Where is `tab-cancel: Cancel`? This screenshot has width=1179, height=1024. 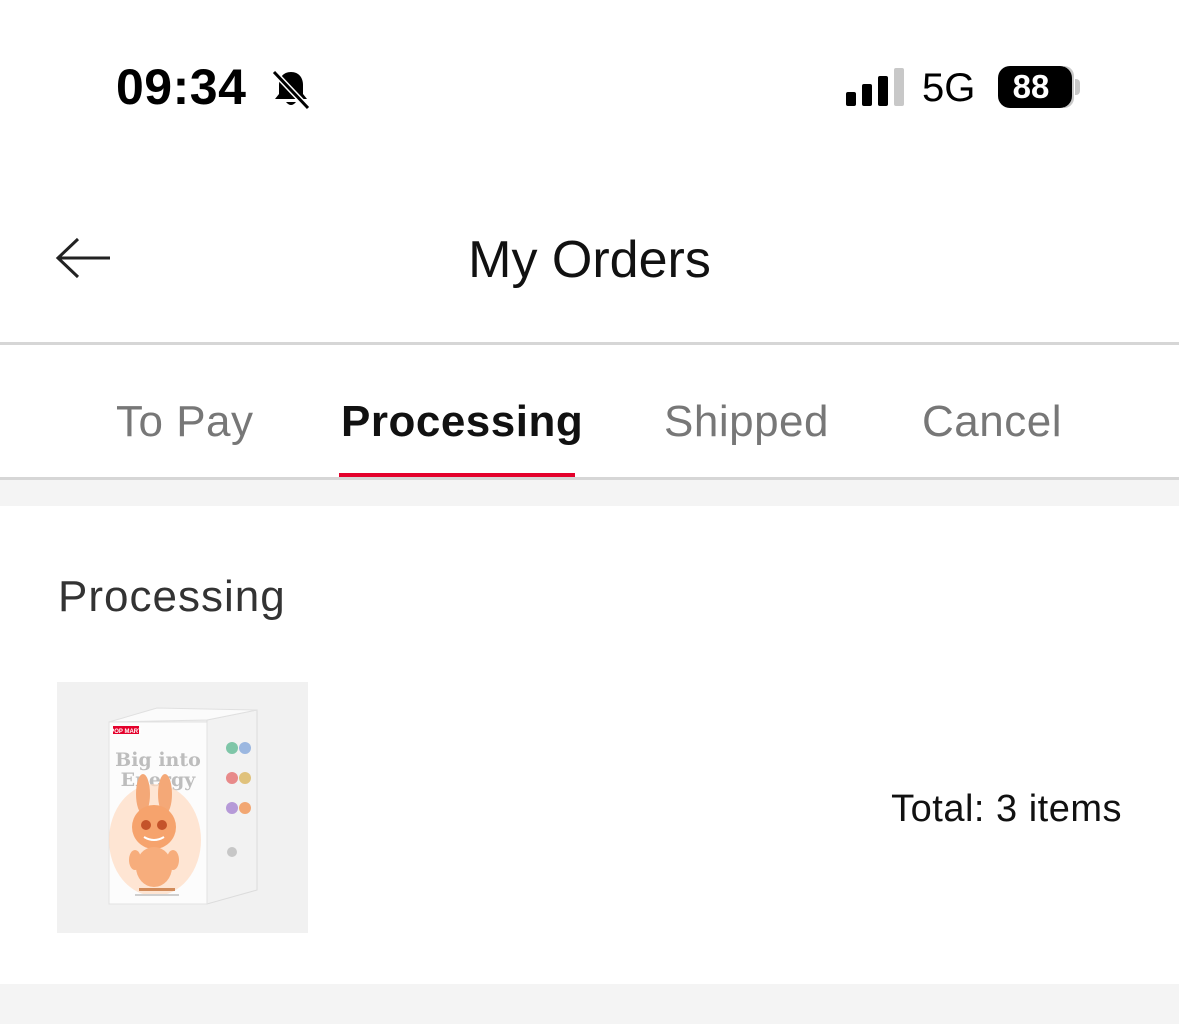 tab-cancel: Cancel is located at coordinates (992, 422).